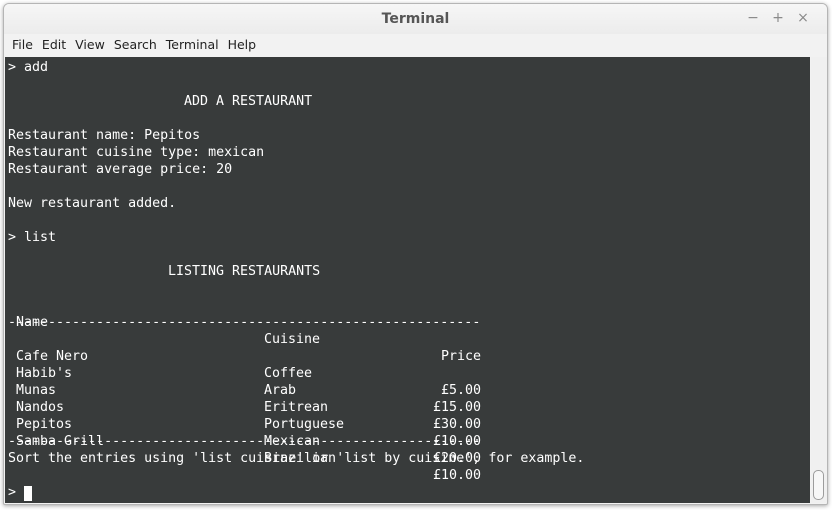 This screenshot has height=510, width=832. I want to click on scrollbar-thumb, so click(818, 485).